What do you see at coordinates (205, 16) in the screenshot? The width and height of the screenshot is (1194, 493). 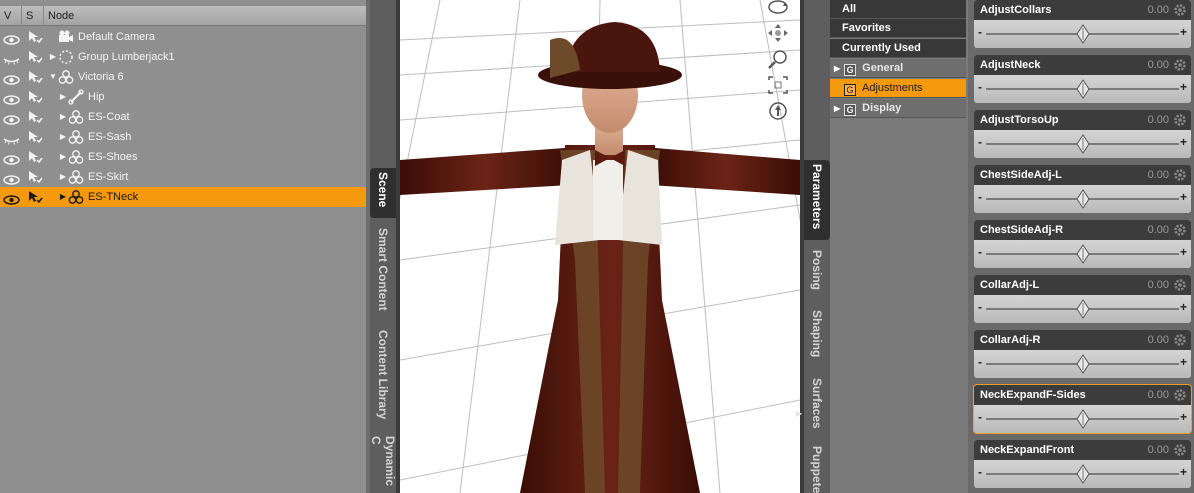 I see `column-header-node: Node` at bounding box center [205, 16].